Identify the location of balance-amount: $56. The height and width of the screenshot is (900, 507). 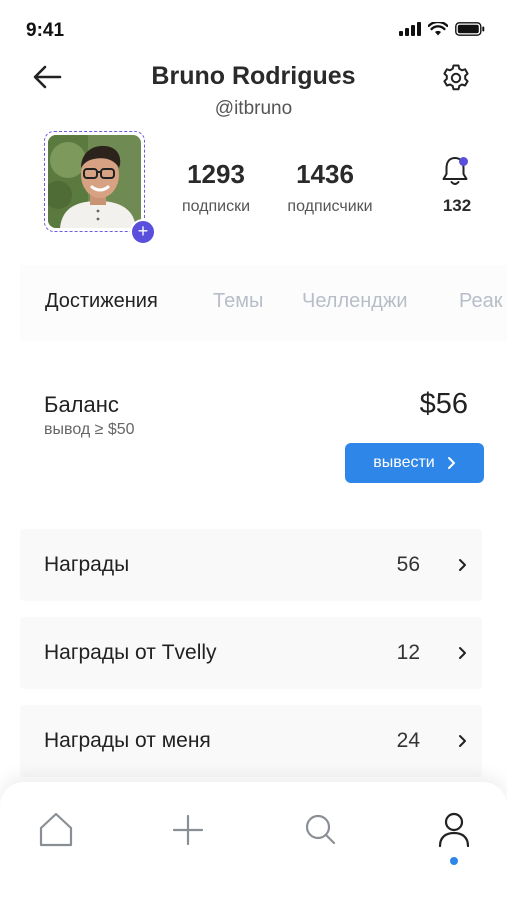
(443, 404).